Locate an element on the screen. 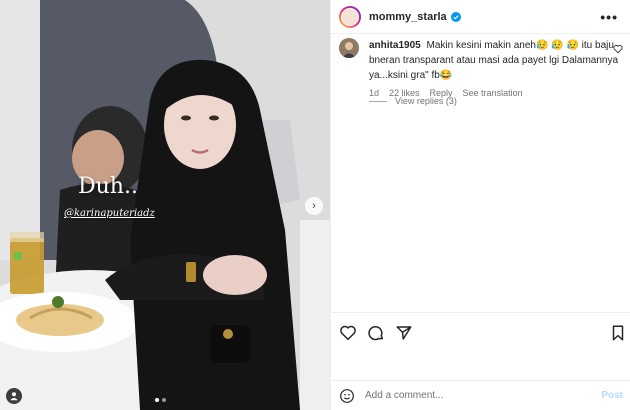  verified-badge-icon is located at coordinates (455, 16).